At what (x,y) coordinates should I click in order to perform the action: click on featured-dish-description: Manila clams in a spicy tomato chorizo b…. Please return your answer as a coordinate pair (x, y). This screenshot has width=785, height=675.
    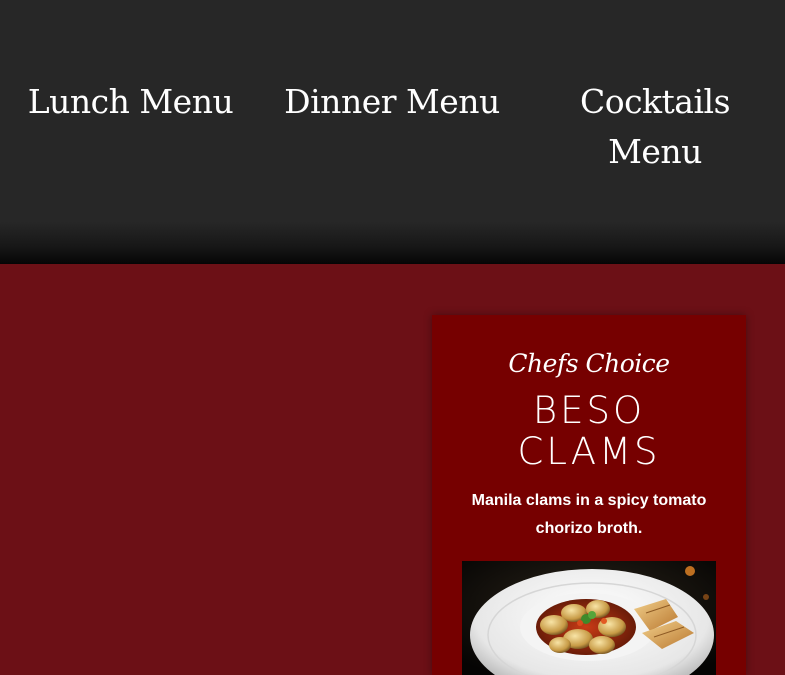
    Looking at the image, I should click on (589, 514).